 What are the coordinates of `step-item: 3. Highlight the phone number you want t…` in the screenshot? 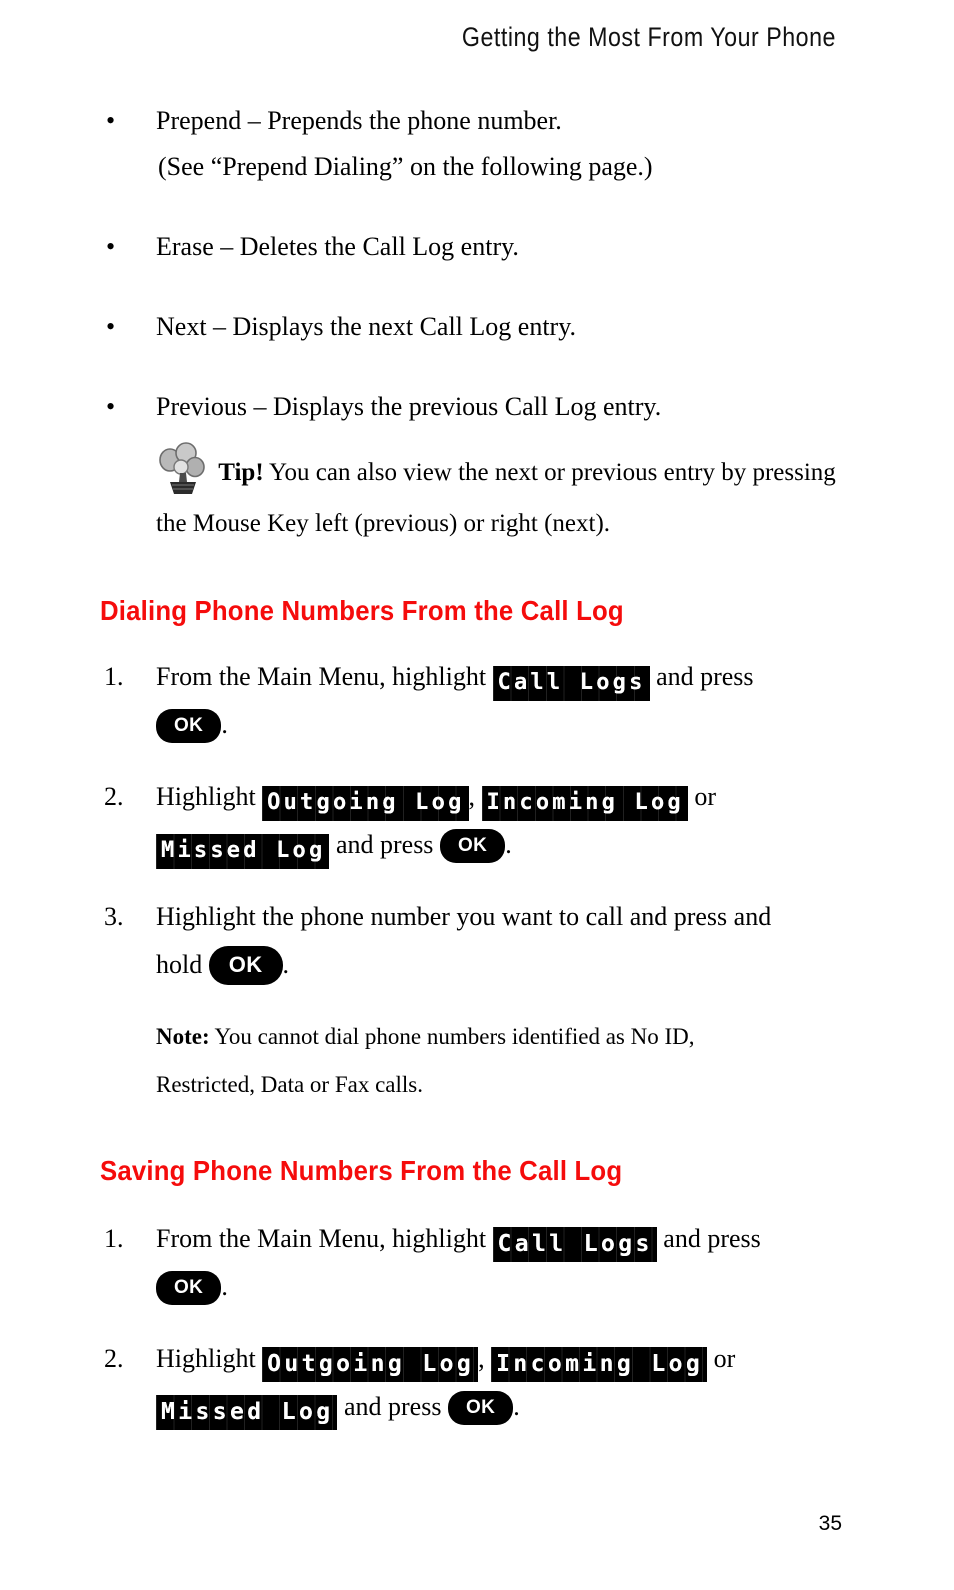 It's located at (477, 941).